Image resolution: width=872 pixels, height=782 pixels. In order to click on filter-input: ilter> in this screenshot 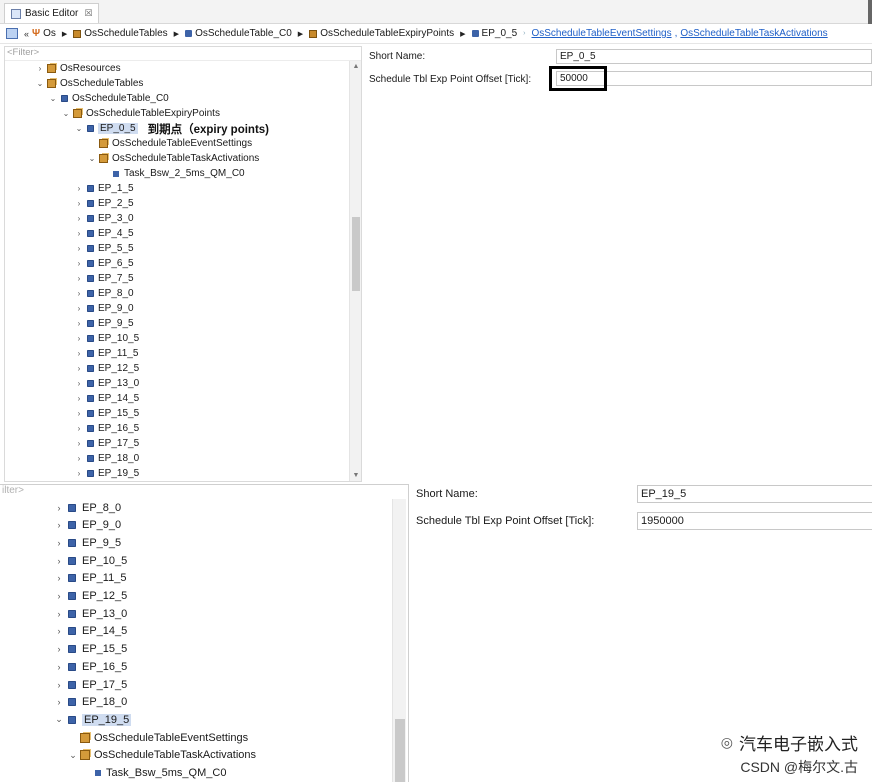, I will do `click(204, 492)`.